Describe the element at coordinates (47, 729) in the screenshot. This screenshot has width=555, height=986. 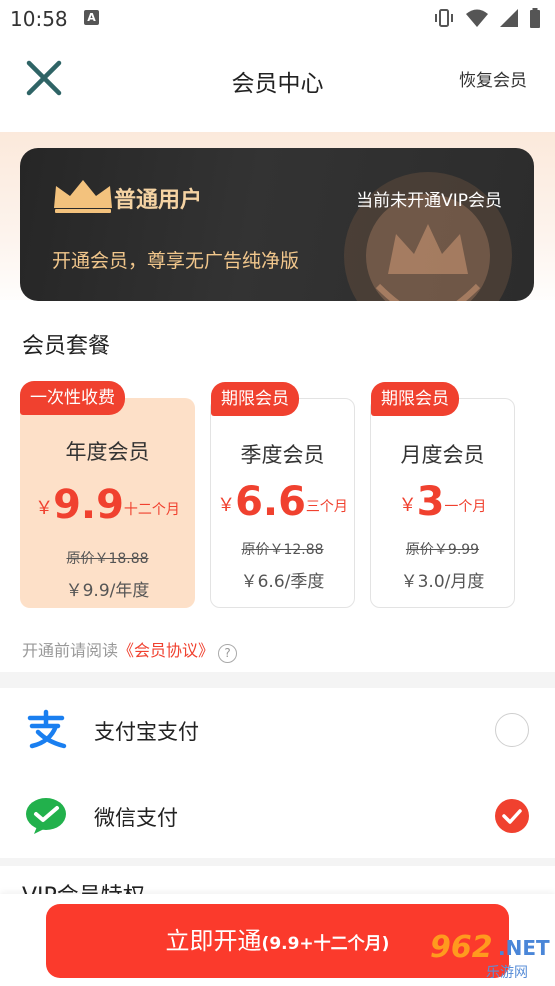
I see `alipay-icon` at that location.